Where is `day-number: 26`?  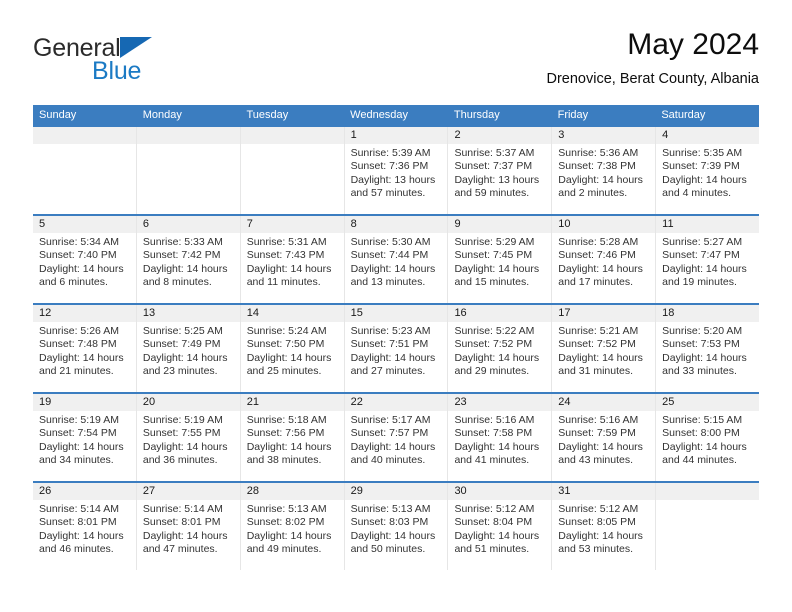
day-number: 26 is located at coordinates (84, 491).